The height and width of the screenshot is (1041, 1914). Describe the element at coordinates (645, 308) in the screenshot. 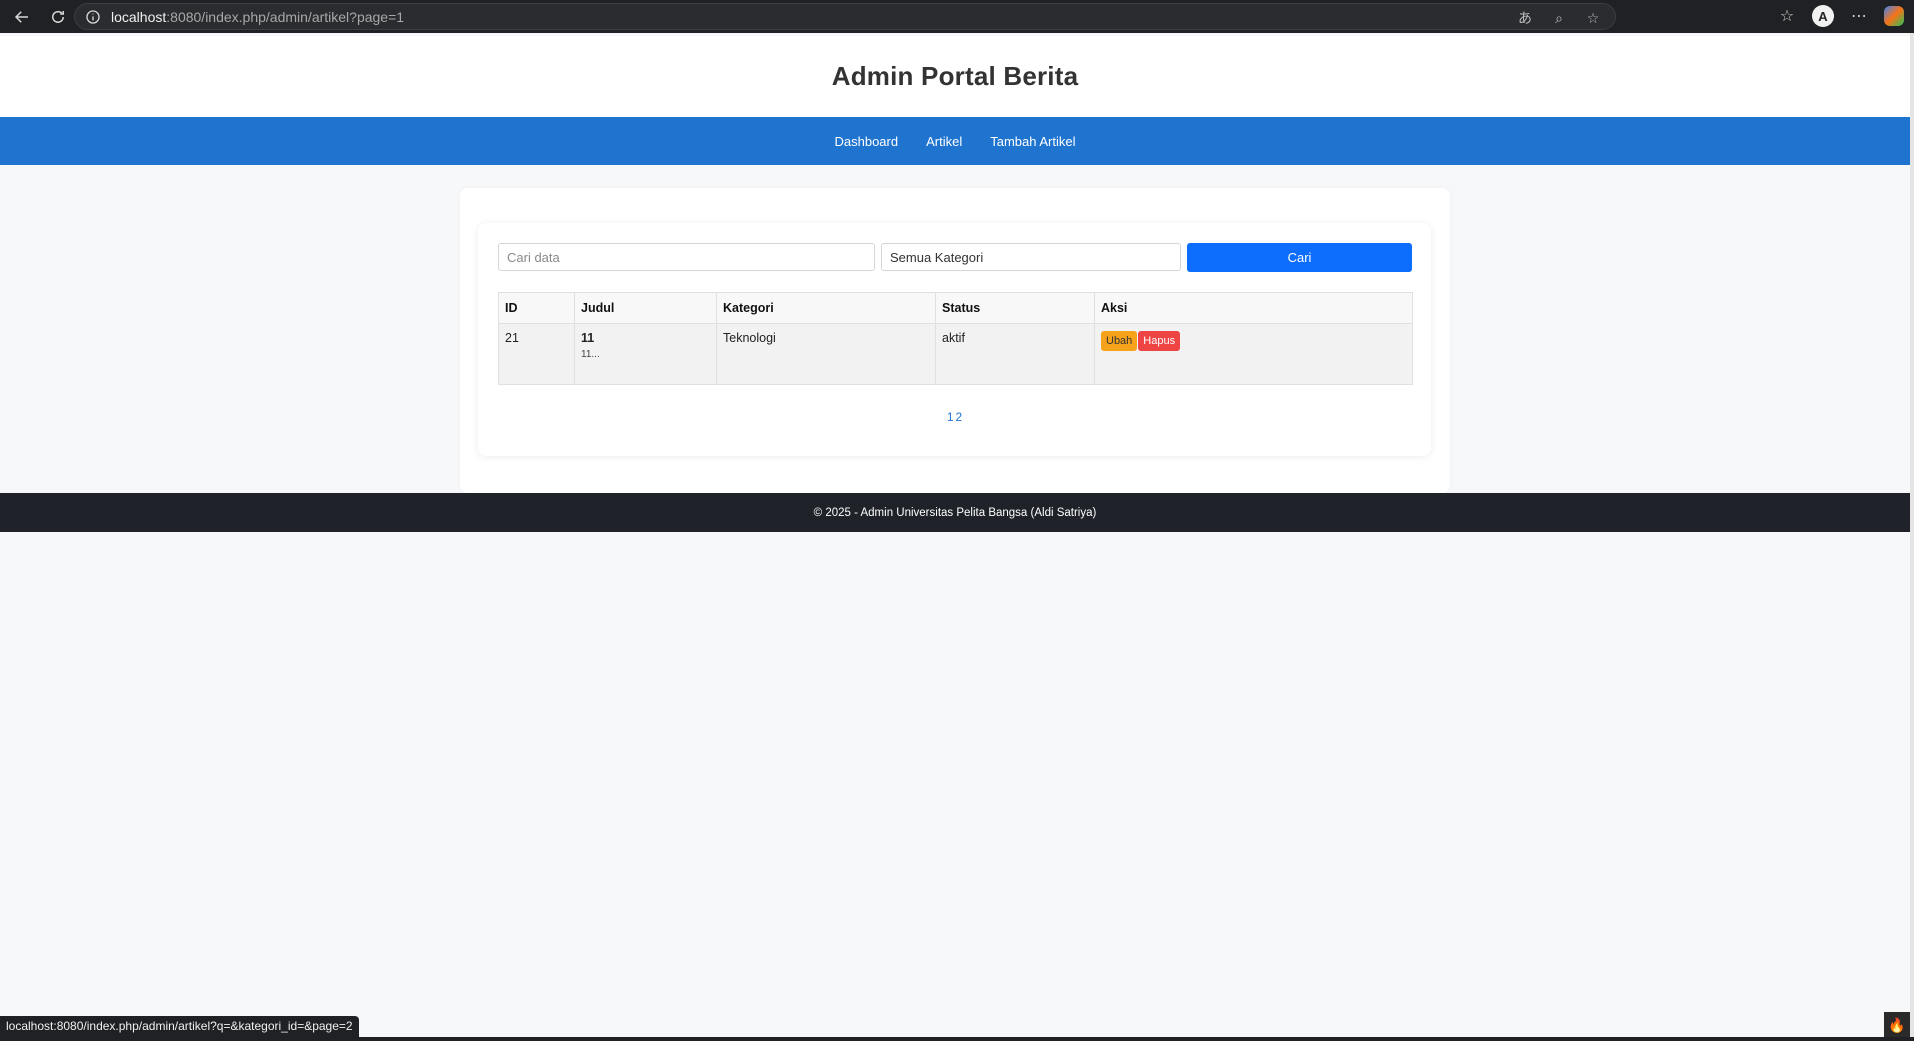

I see `column-header-judul: Judul` at that location.